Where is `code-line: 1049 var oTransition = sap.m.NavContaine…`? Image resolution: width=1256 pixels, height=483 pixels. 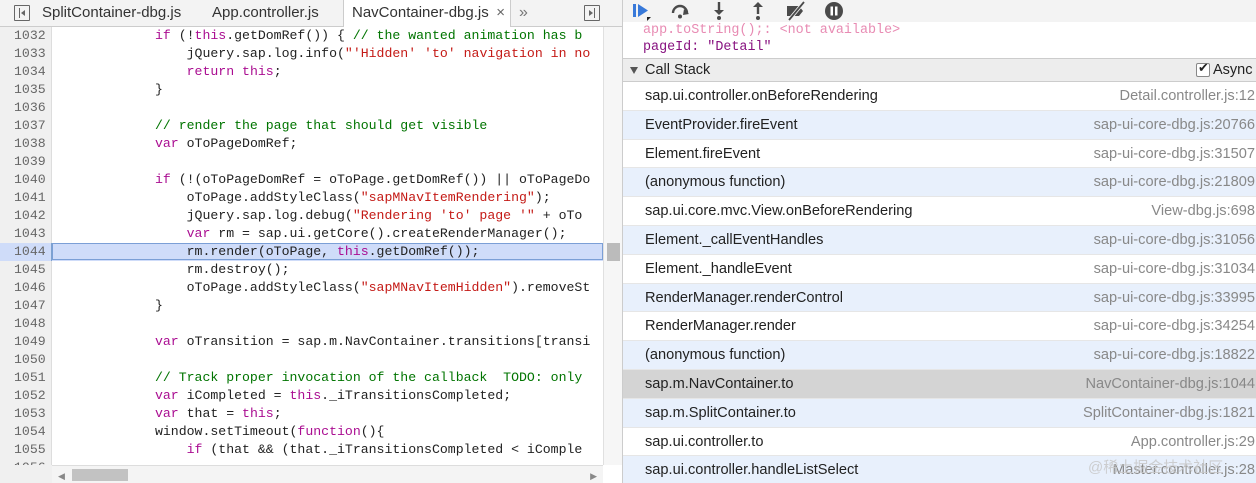 code-line: 1049 var oTransition = sap.m.NavContaine… is located at coordinates (311, 342).